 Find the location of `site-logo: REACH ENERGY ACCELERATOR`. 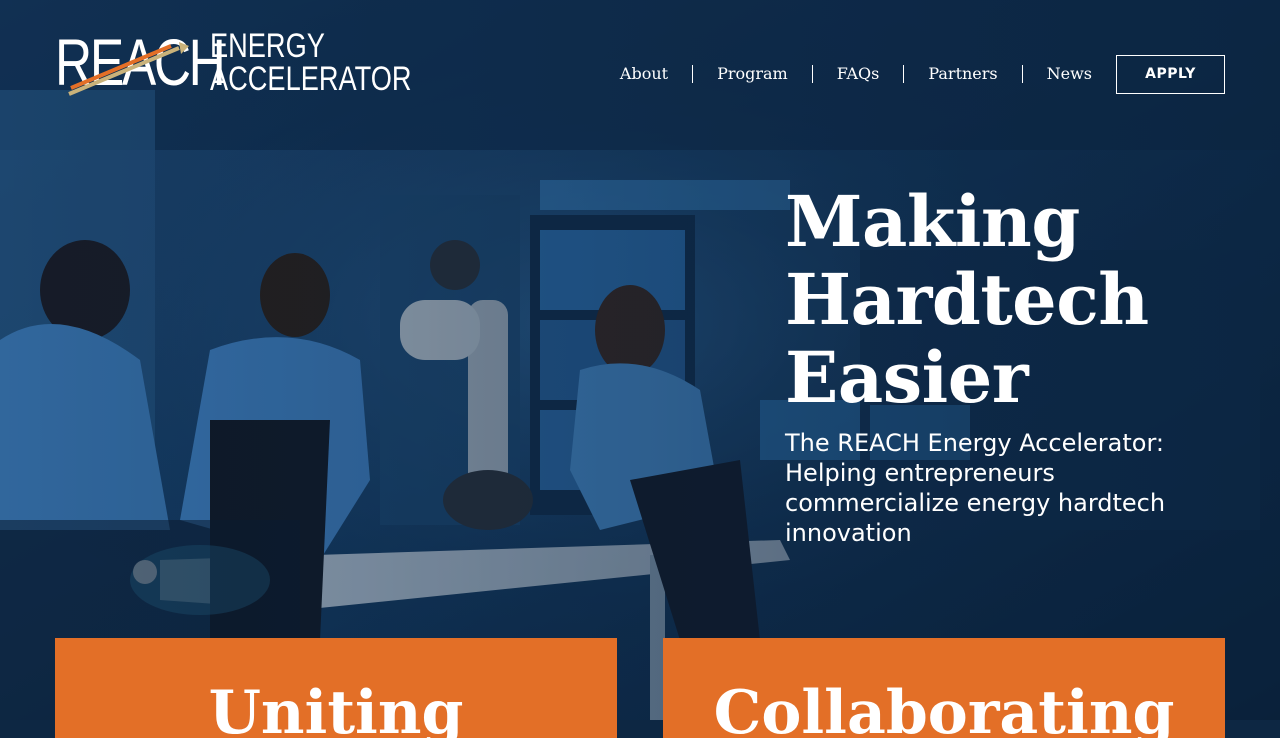

site-logo: REACH ENERGY ACCELERATOR is located at coordinates (233, 63).